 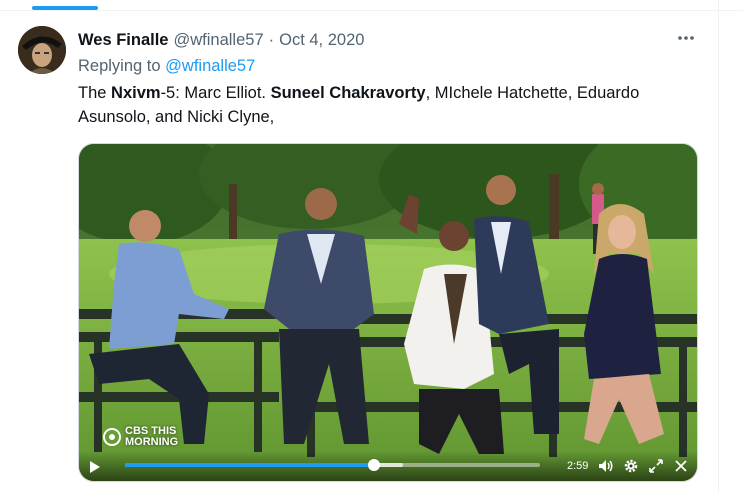 I want to click on avatar-image, so click(x=42, y=50).